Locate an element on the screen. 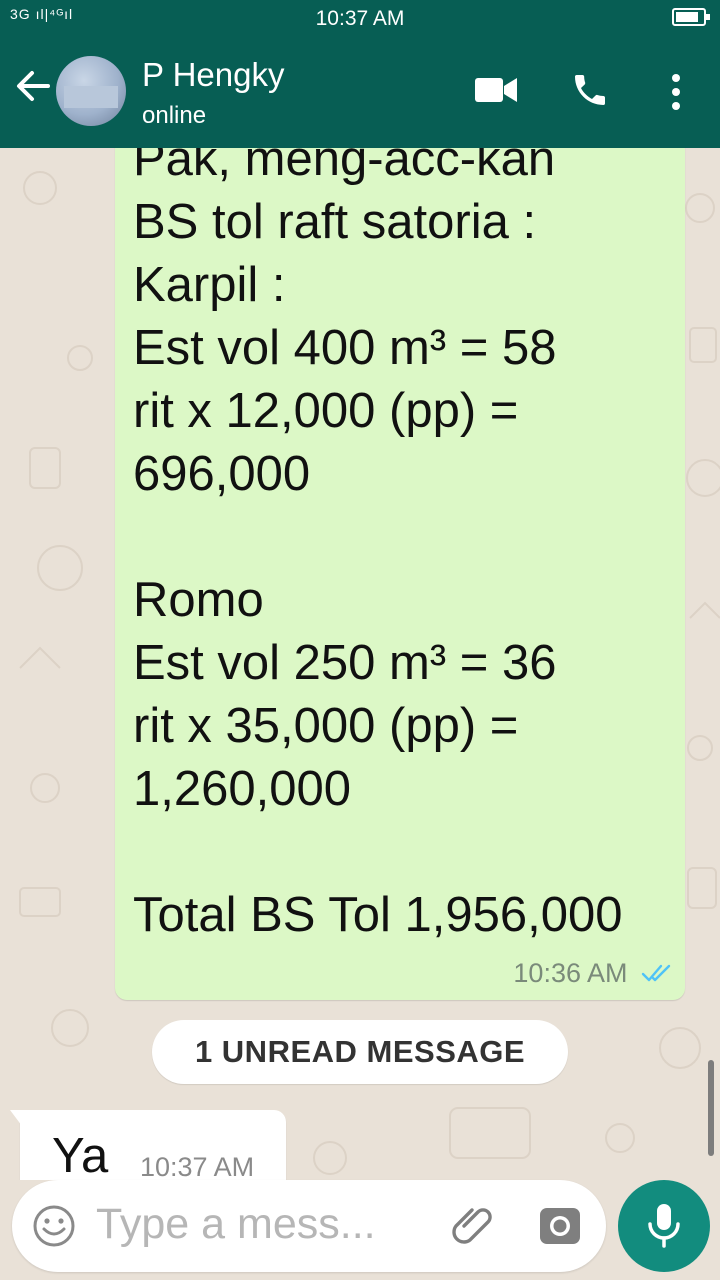  bubble-tail is located at coordinates (16, 1118).